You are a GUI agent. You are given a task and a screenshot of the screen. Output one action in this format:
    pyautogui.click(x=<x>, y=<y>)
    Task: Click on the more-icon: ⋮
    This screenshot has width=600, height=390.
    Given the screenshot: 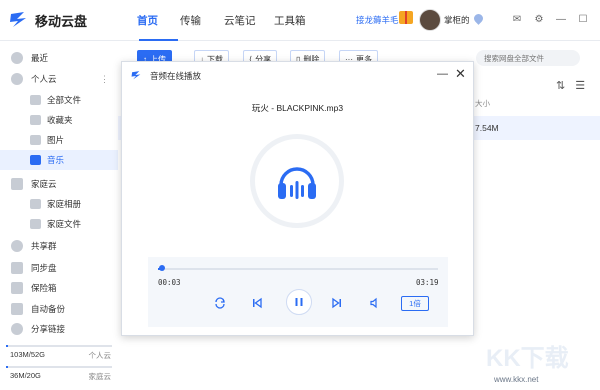 What is the action you would take?
    pyautogui.click(x=104, y=79)
    